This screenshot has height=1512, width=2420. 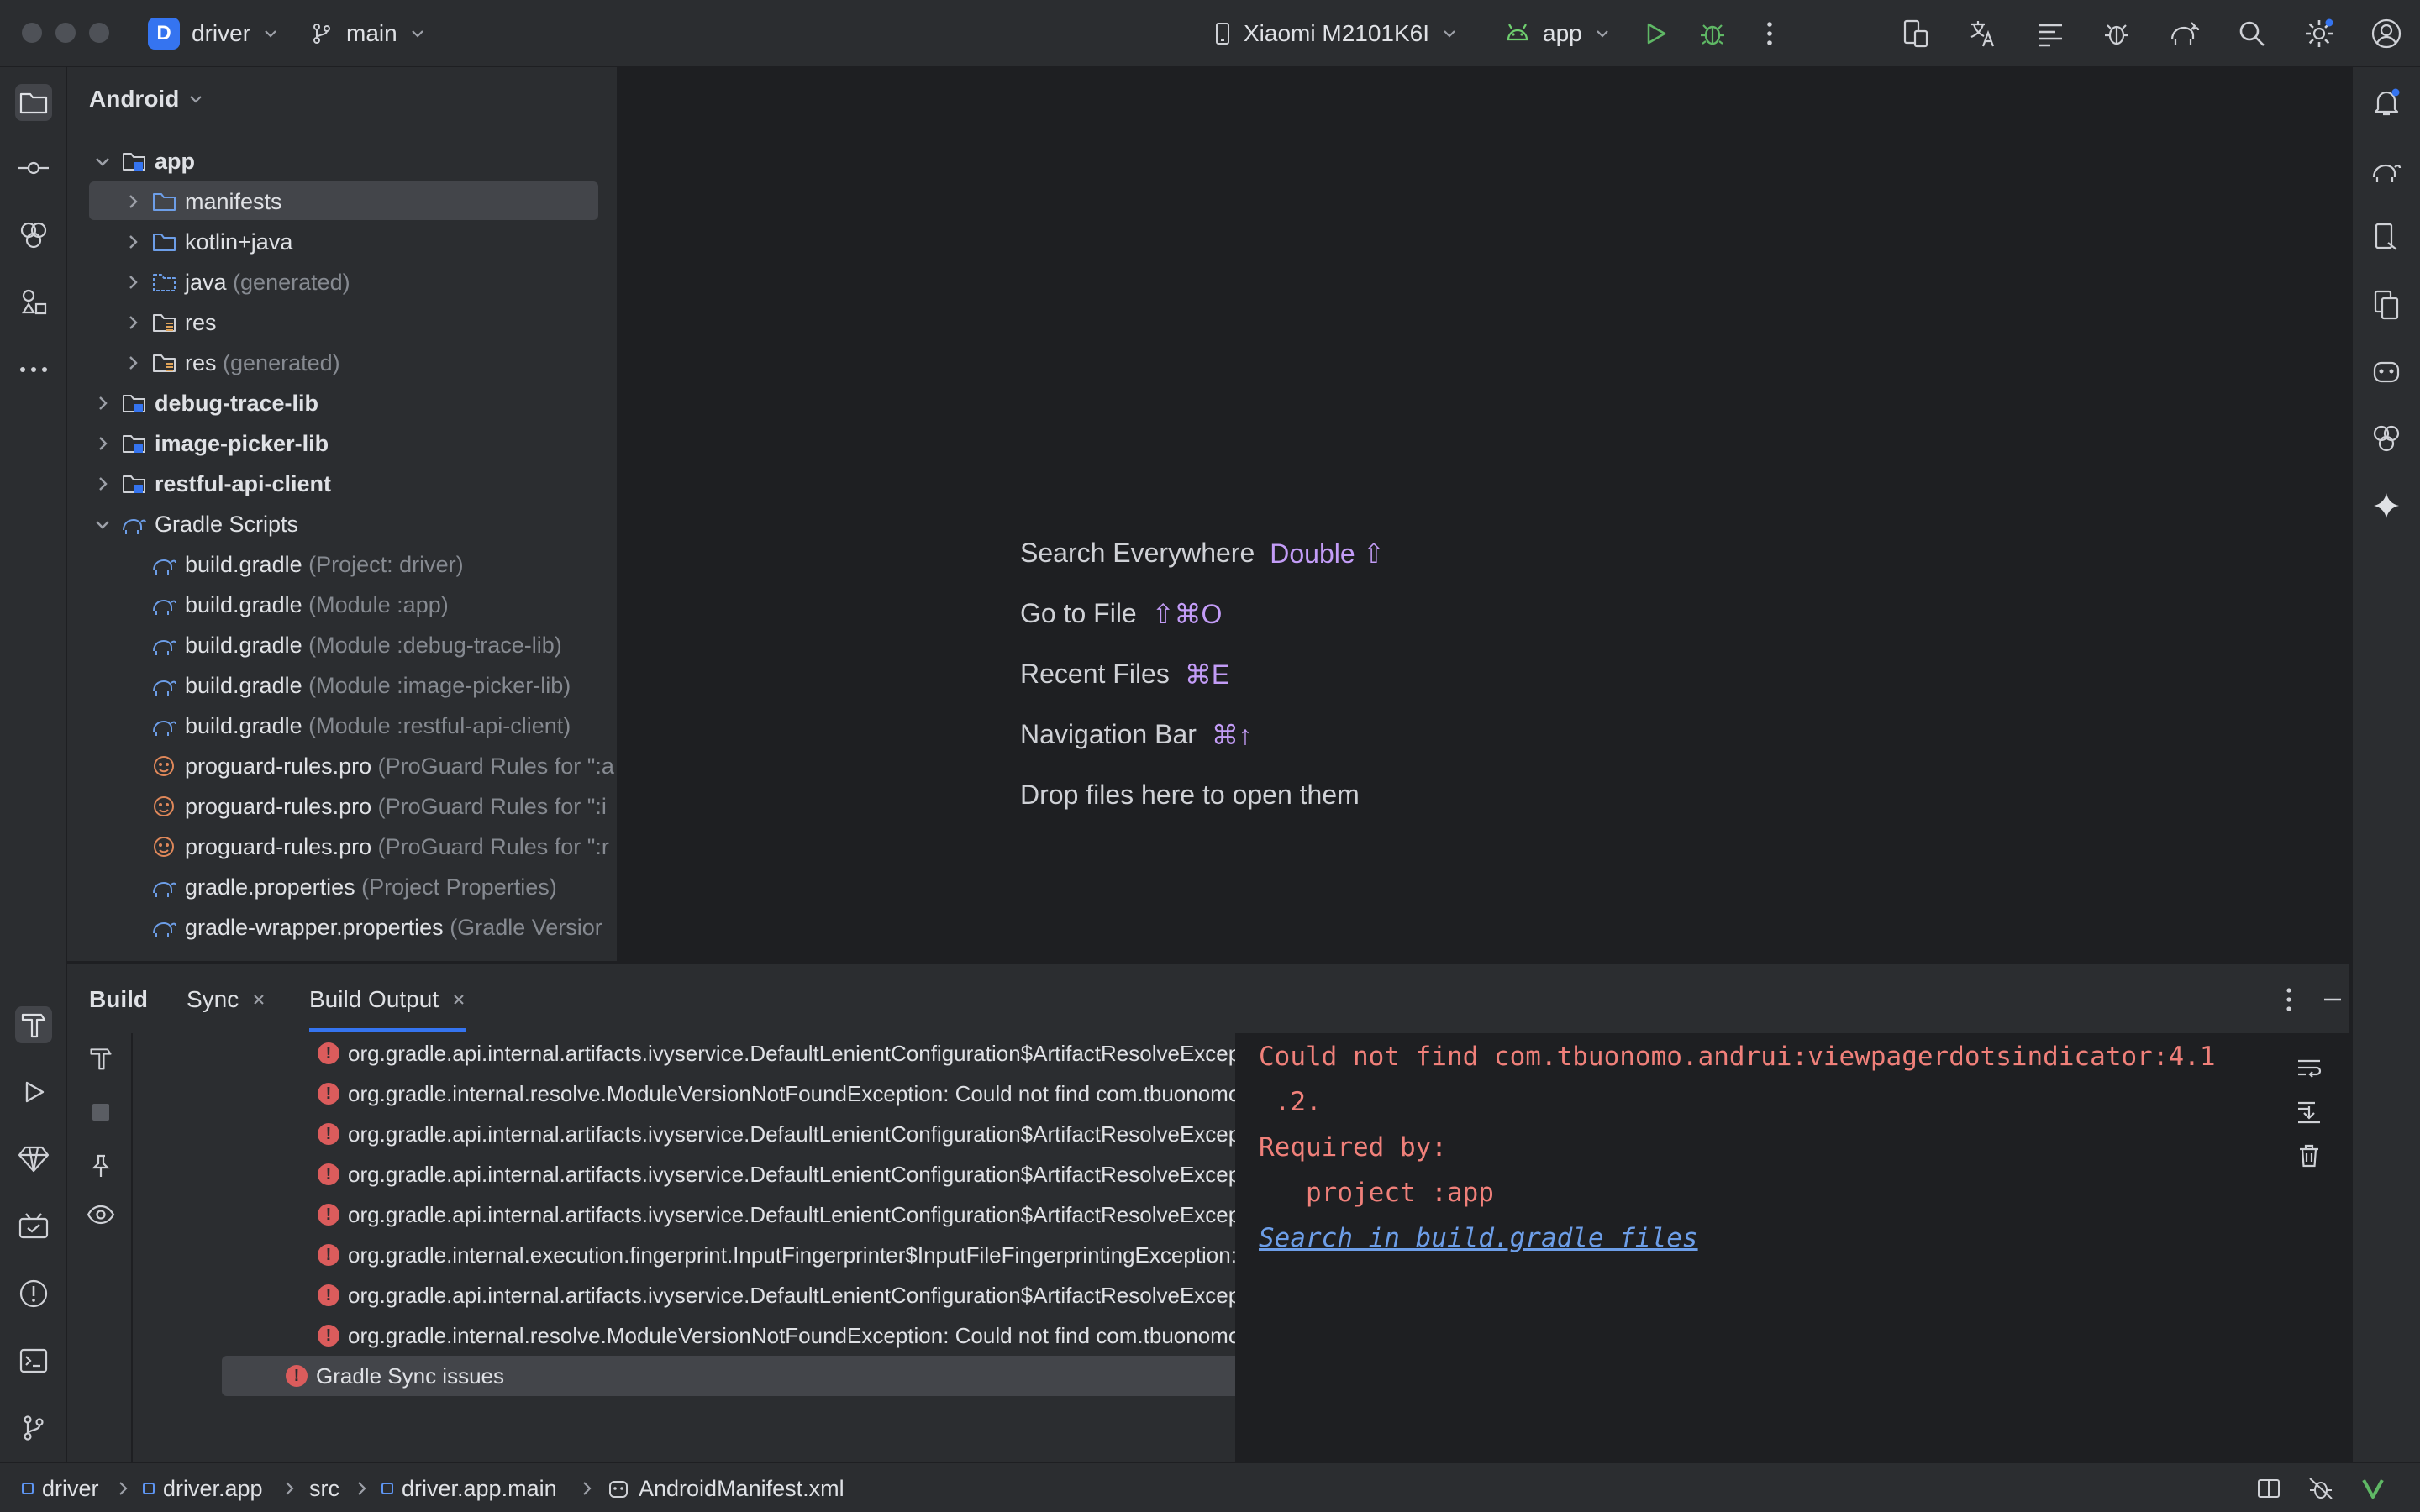 I want to click on project-view-selector: Android, so click(x=146, y=99).